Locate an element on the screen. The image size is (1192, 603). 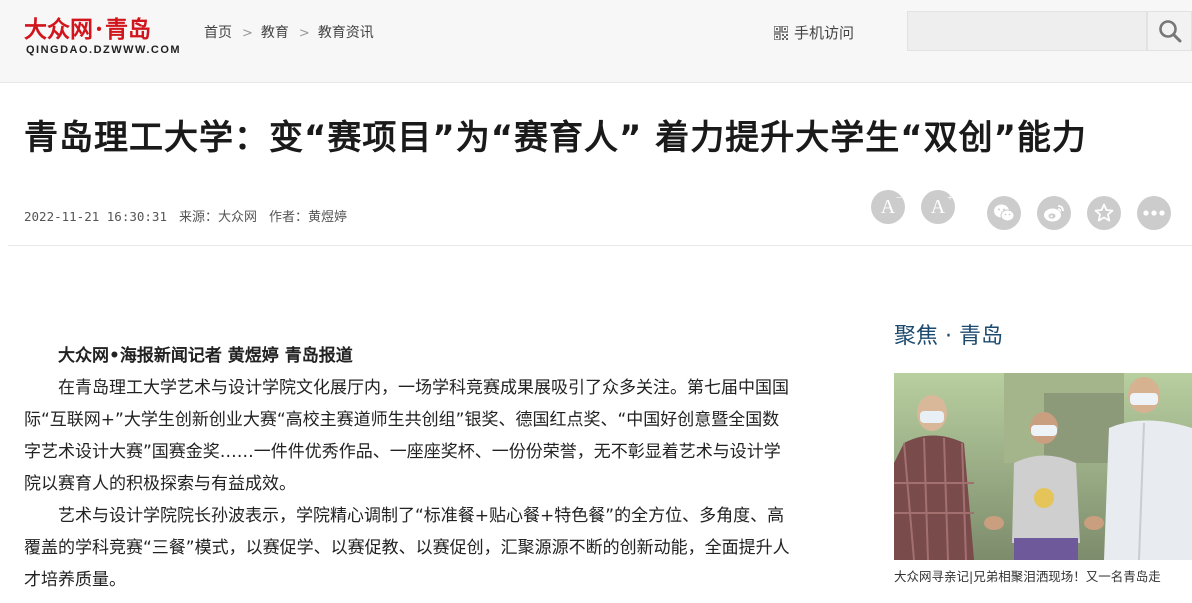
sidebar-title: 聚焦 · 青岛 is located at coordinates (948, 336).